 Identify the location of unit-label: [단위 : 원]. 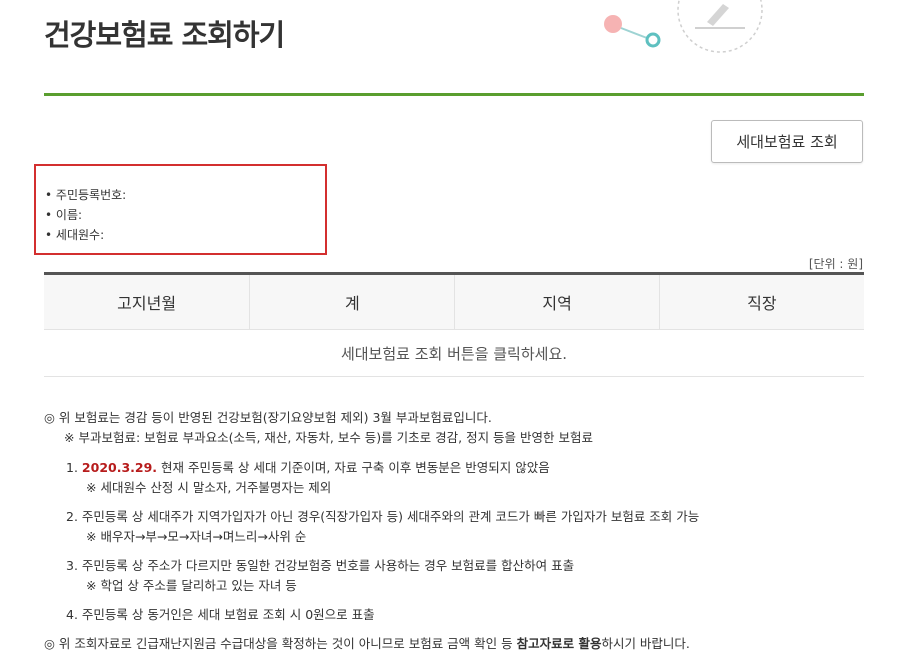
(835, 264).